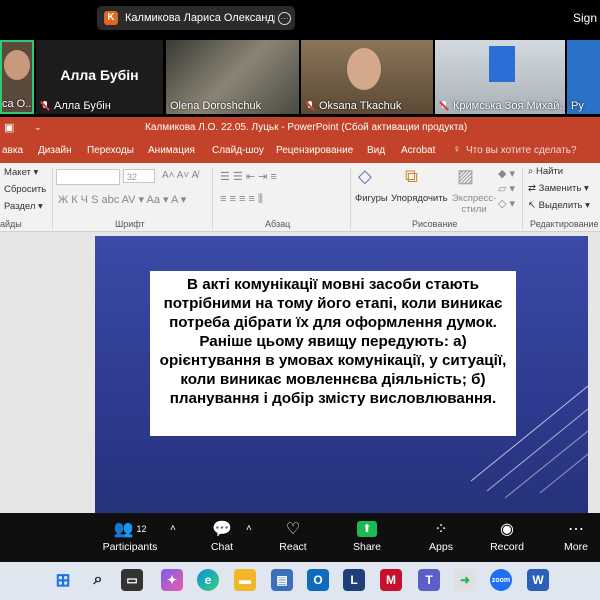 The image size is (600, 600). Describe the element at coordinates (419, 198) in the screenshot. I see `arrange-button: Упорядочить` at that location.